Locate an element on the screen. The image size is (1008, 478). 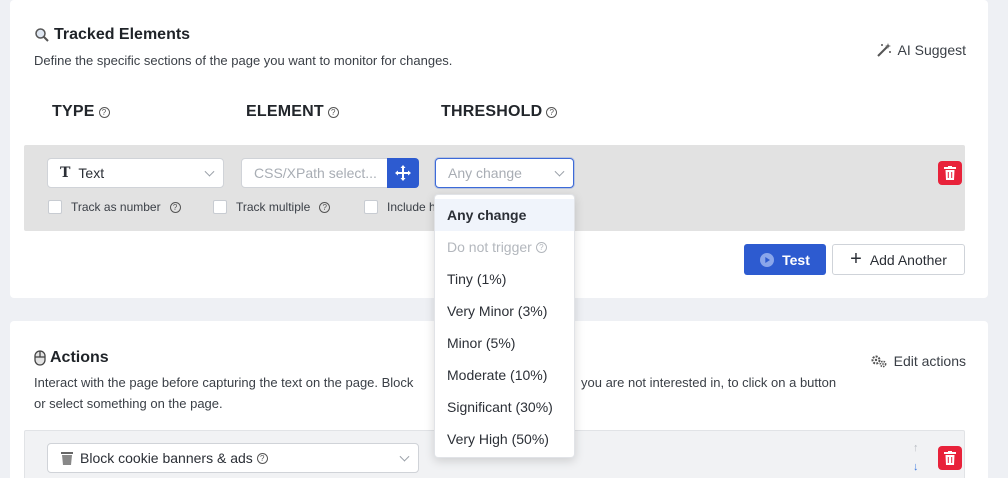
track-as-number-checkbox: Track as number ? is located at coordinates (114, 207).